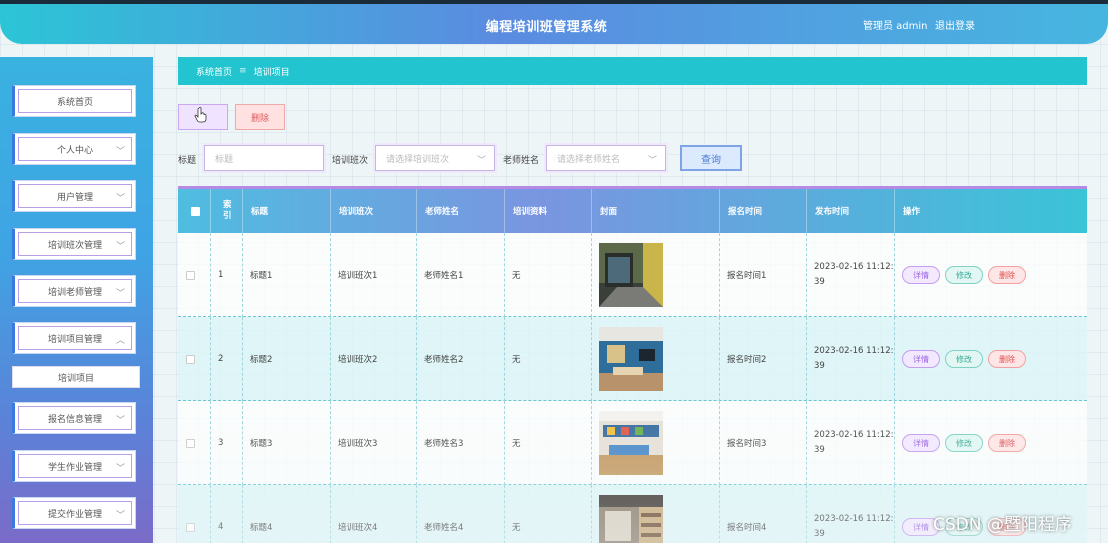 The width and height of the screenshot is (1108, 543). What do you see at coordinates (546, 27) in the screenshot?
I see `app-title: 编程培训班管理系统` at bounding box center [546, 27].